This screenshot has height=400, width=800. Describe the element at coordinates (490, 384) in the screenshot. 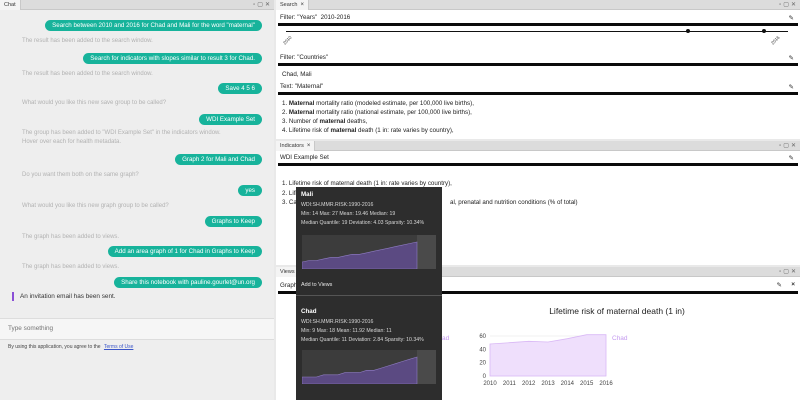

I see `x-tick-label: 2010` at that location.